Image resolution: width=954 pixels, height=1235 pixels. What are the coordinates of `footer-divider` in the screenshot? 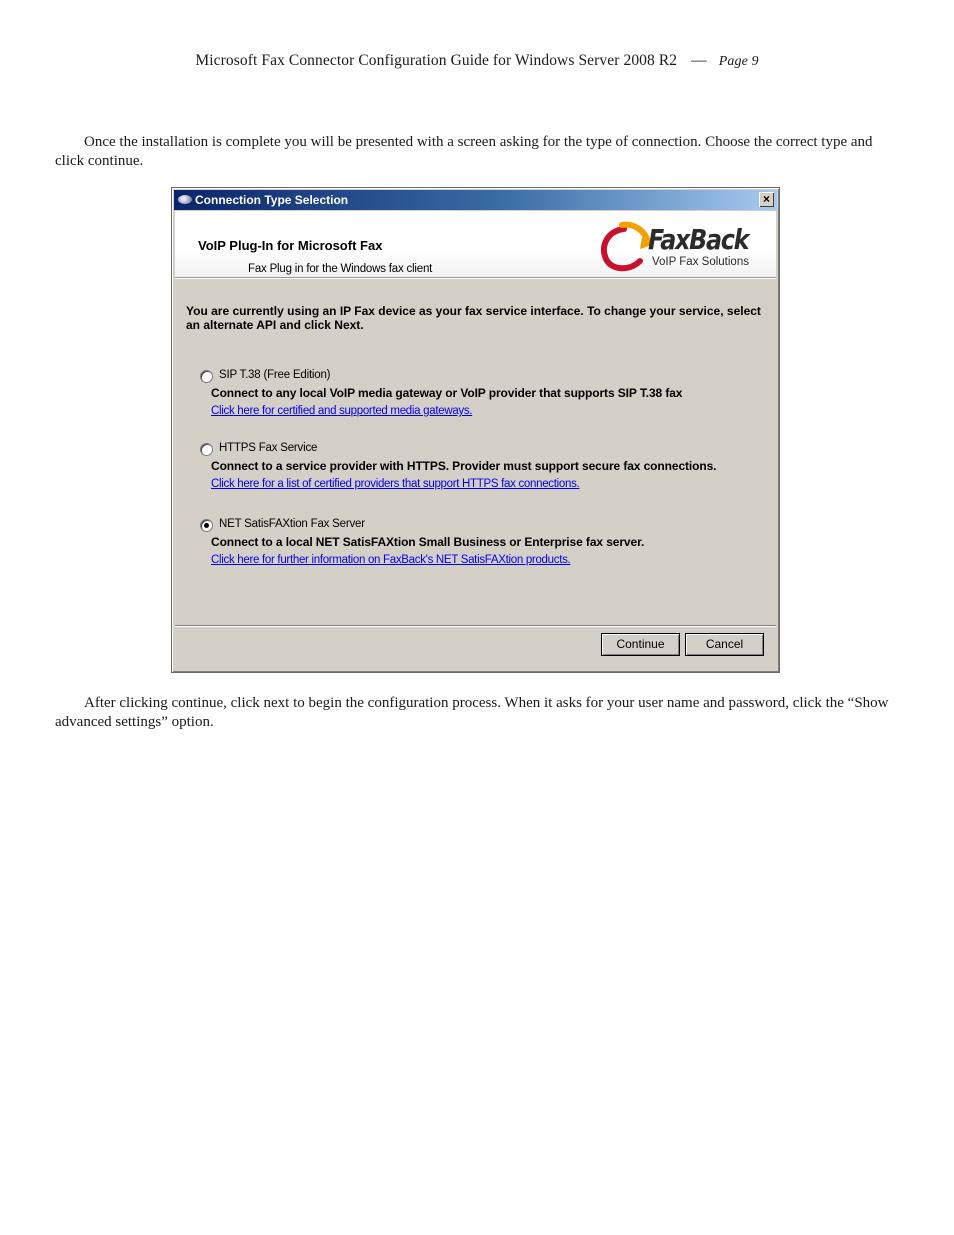 It's located at (475, 626).